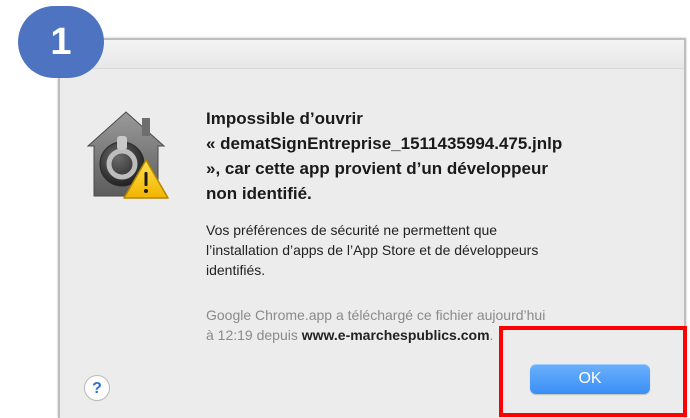  What do you see at coordinates (259, 193) in the screenshot?
I see `title-line-4: non identifié.` at bounding box center [259, 193].